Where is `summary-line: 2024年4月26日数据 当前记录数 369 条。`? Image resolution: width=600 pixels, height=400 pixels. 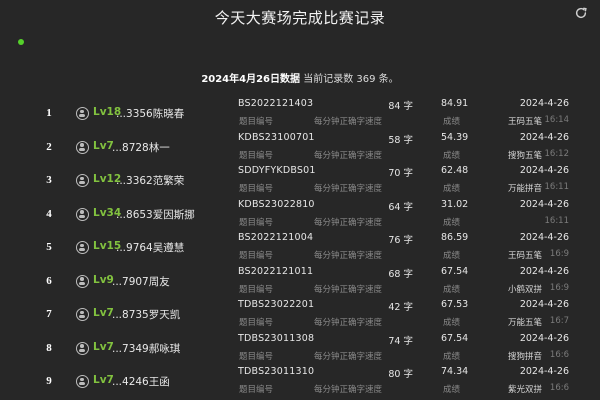 summary-line: 2024年4月26日数据 当前记录数 369 条。 is located at coordinates (300, 77).